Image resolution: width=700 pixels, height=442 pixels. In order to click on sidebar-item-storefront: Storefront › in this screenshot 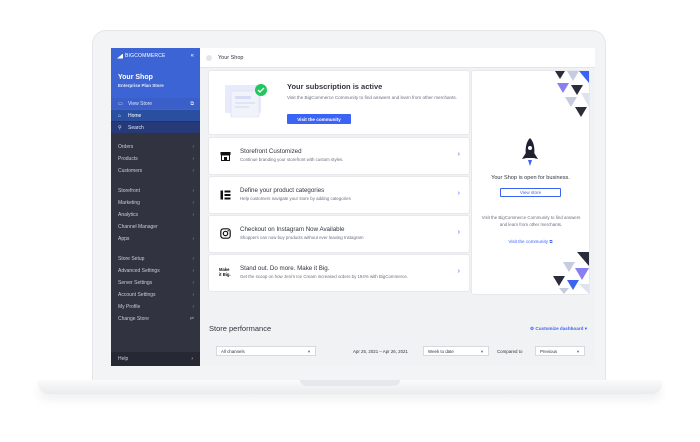, I will do `click(155, 191)`.